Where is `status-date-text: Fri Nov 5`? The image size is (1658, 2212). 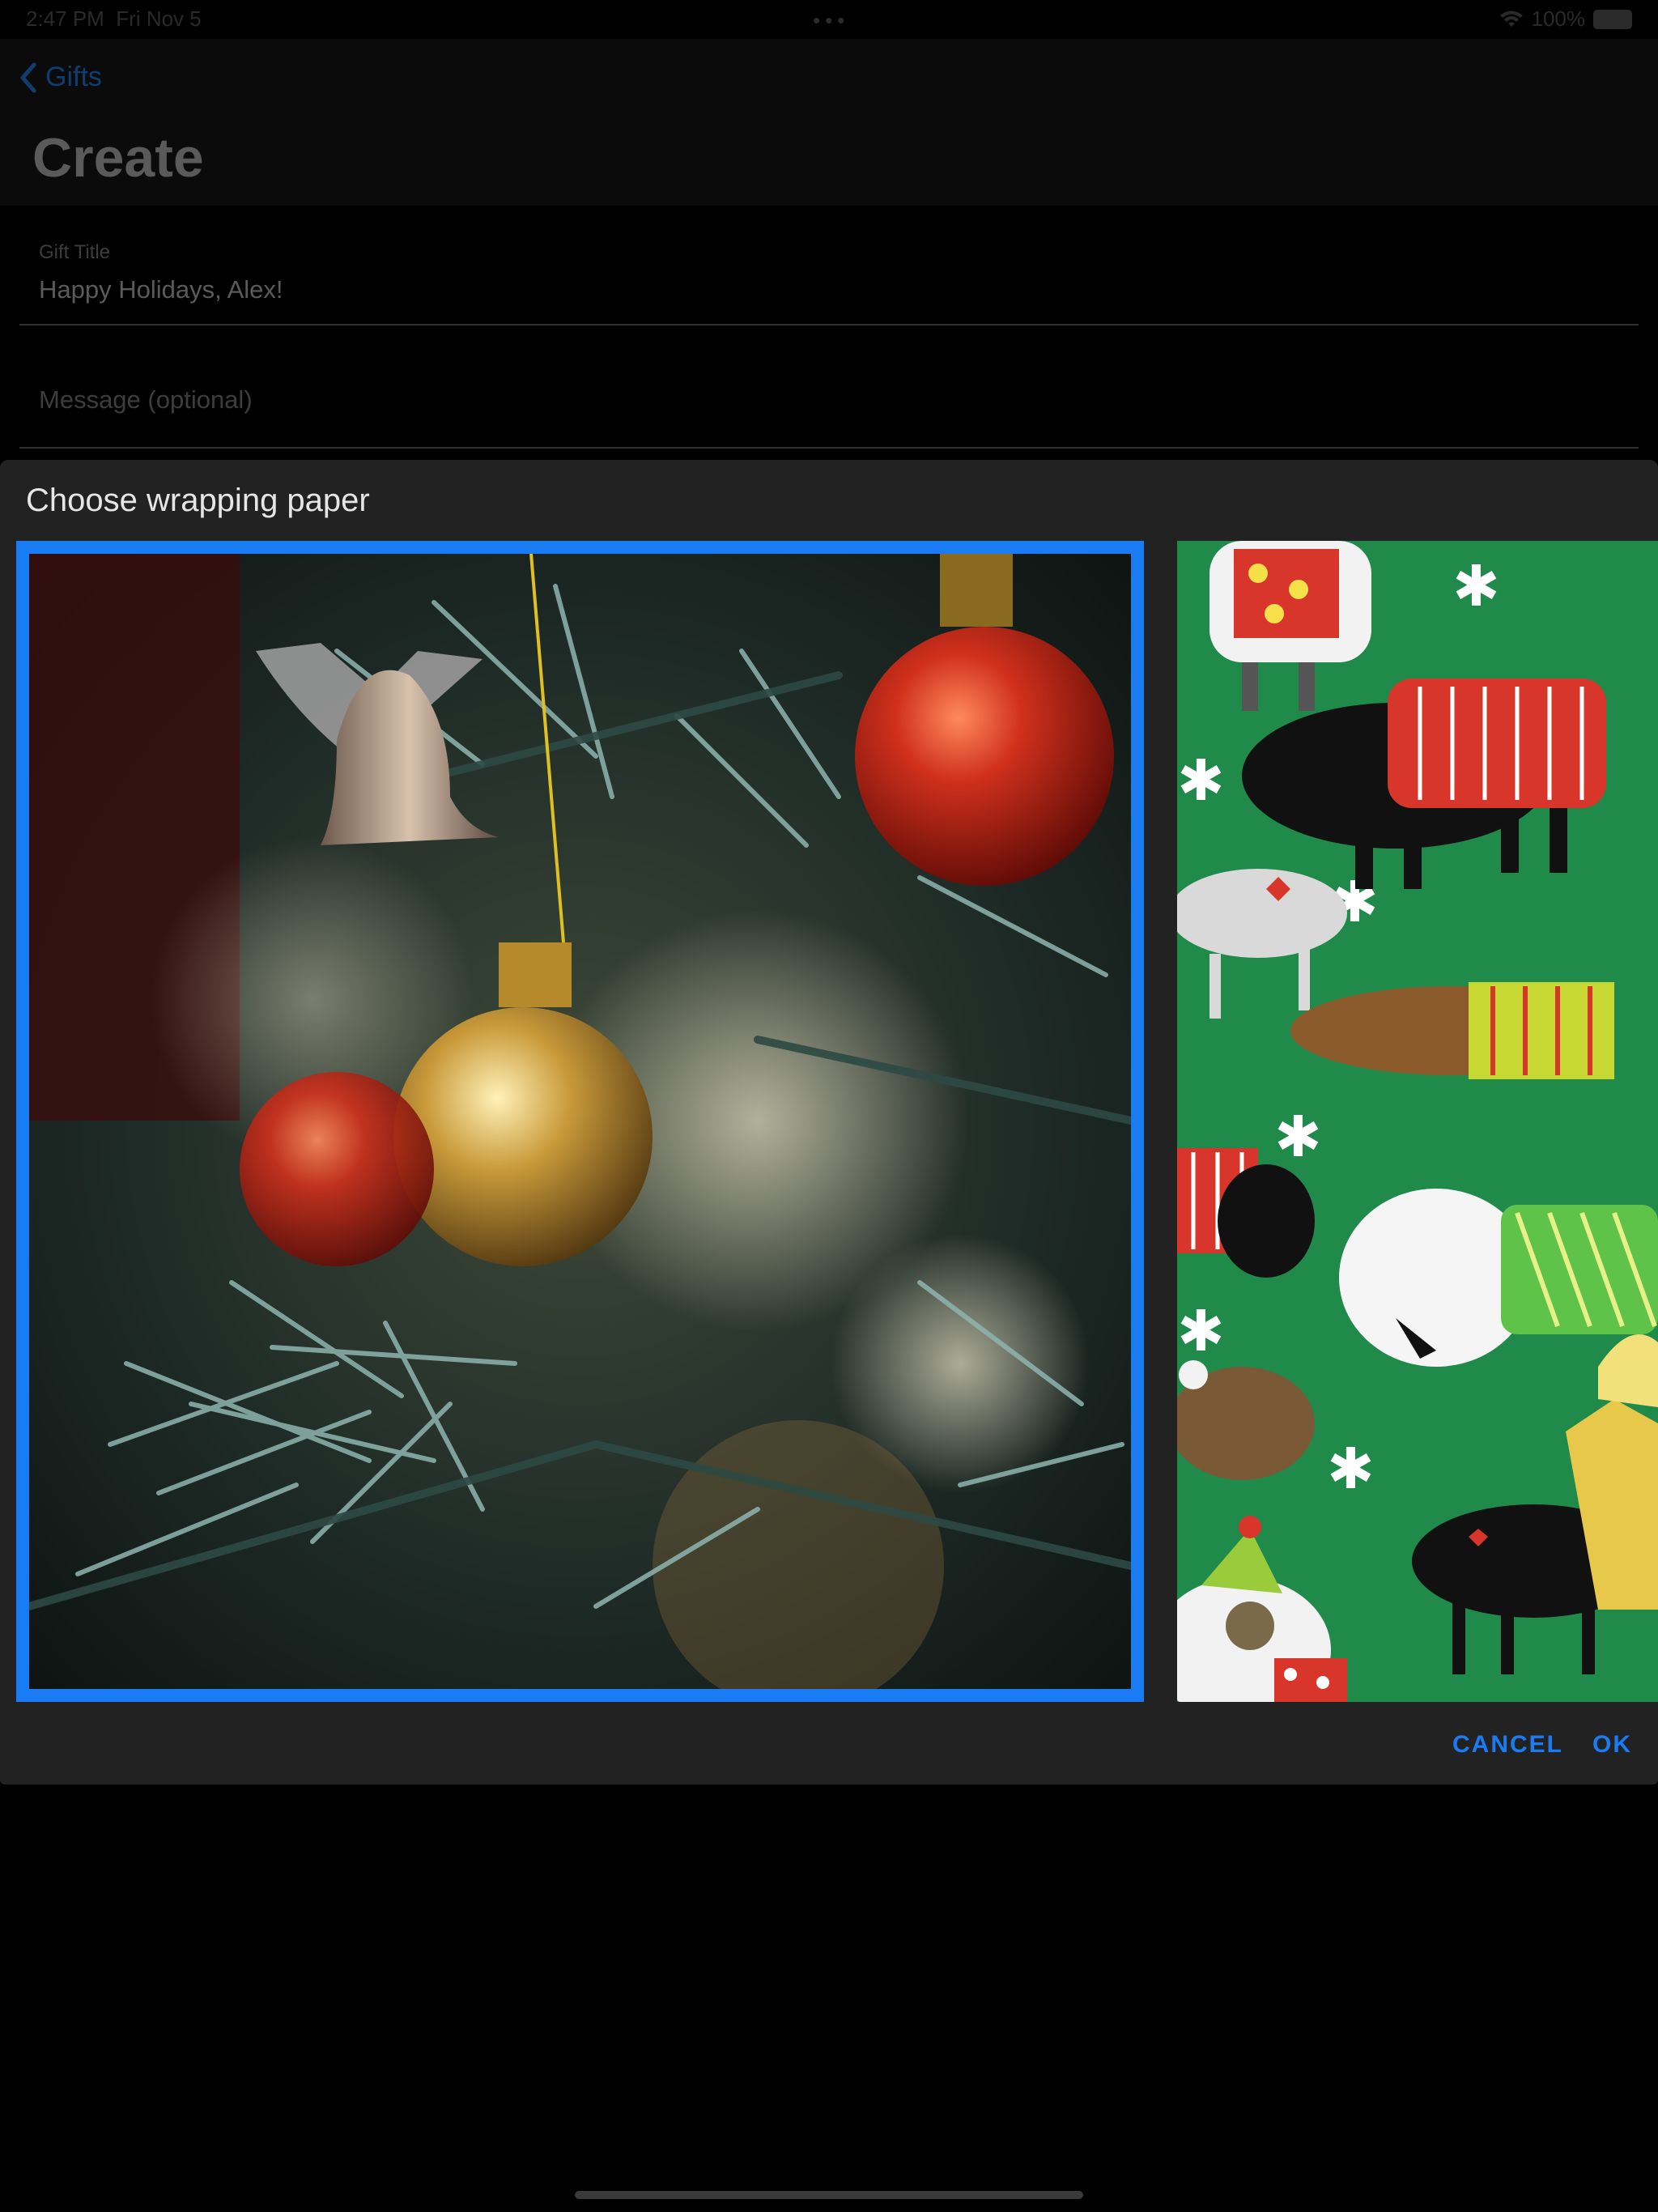 status-date-text: Fri Nov 5 is located at coordinates (159, 19).